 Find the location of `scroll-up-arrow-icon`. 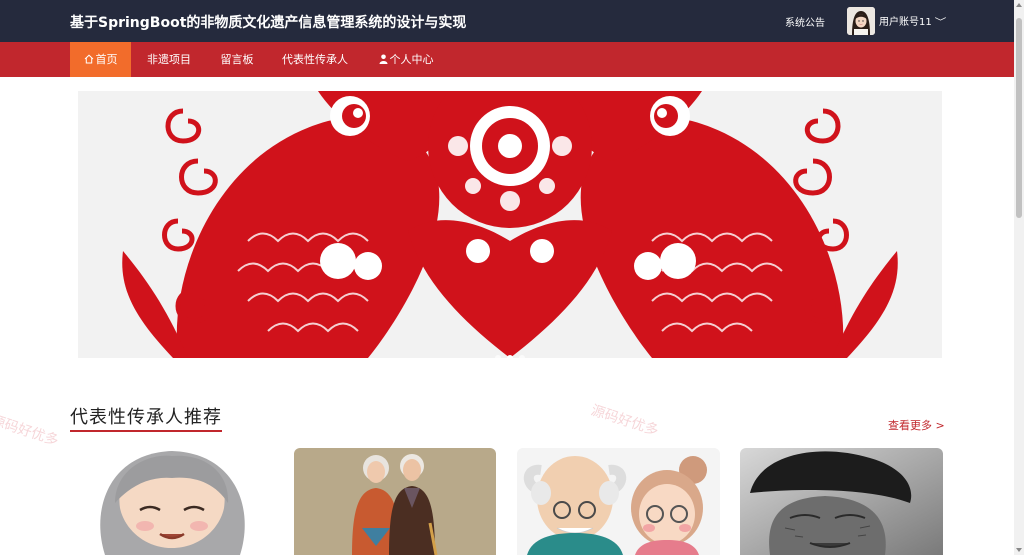

scroll-up-arrow-icon is located at coordinates (1019, 5).